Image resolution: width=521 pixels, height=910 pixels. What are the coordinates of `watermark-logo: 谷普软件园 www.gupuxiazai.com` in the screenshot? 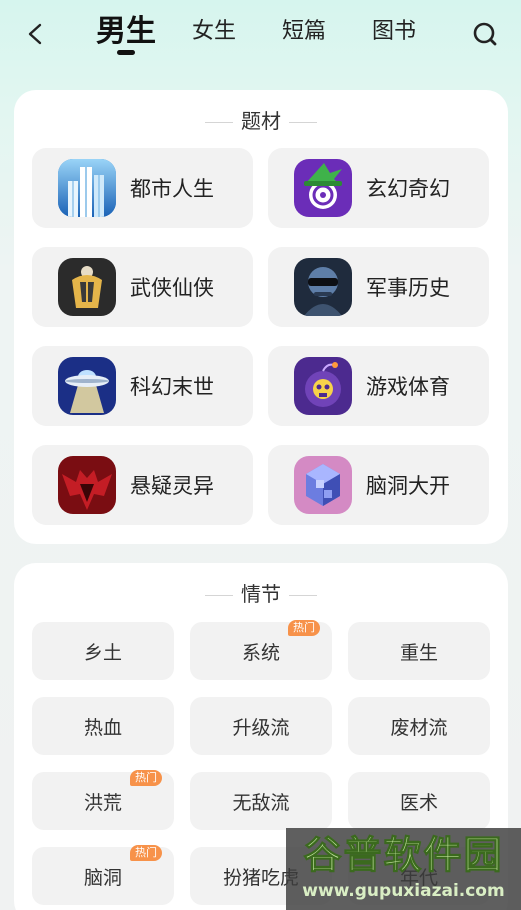 It's located at (403, 869).